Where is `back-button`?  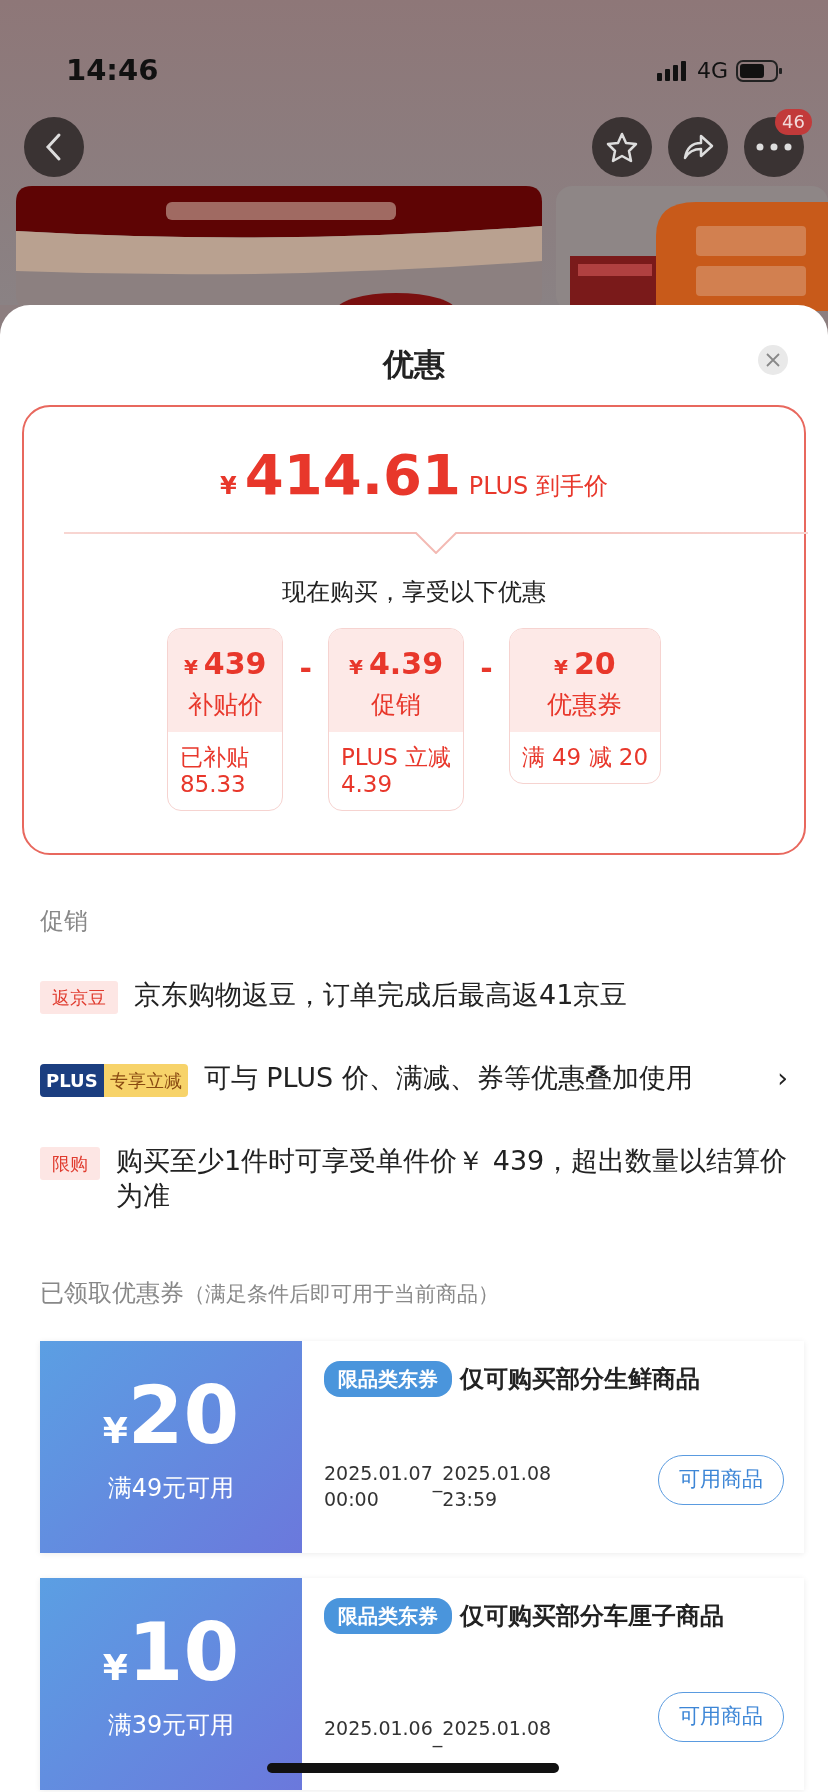
back-button is located at coordinates (54, 147).